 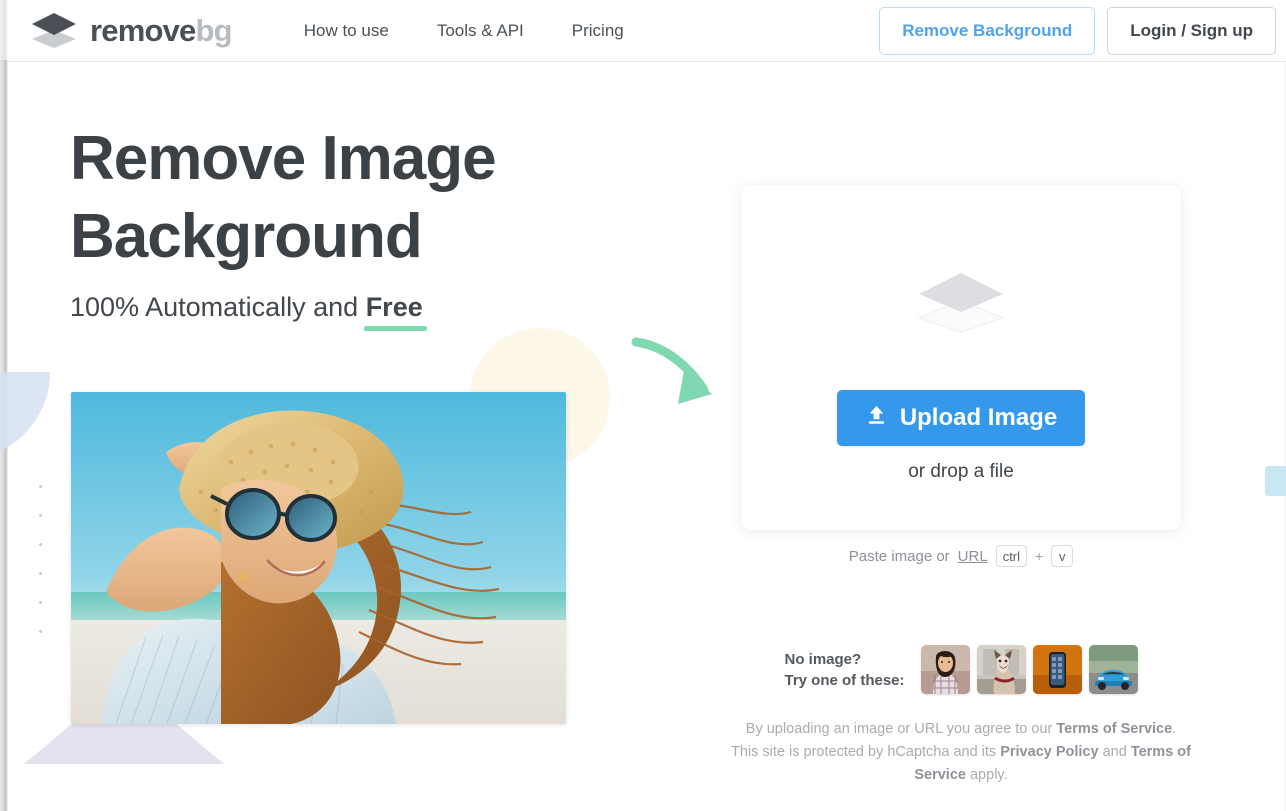 I want to click on page-title-line-2: Background, so click(x=246, y=236).